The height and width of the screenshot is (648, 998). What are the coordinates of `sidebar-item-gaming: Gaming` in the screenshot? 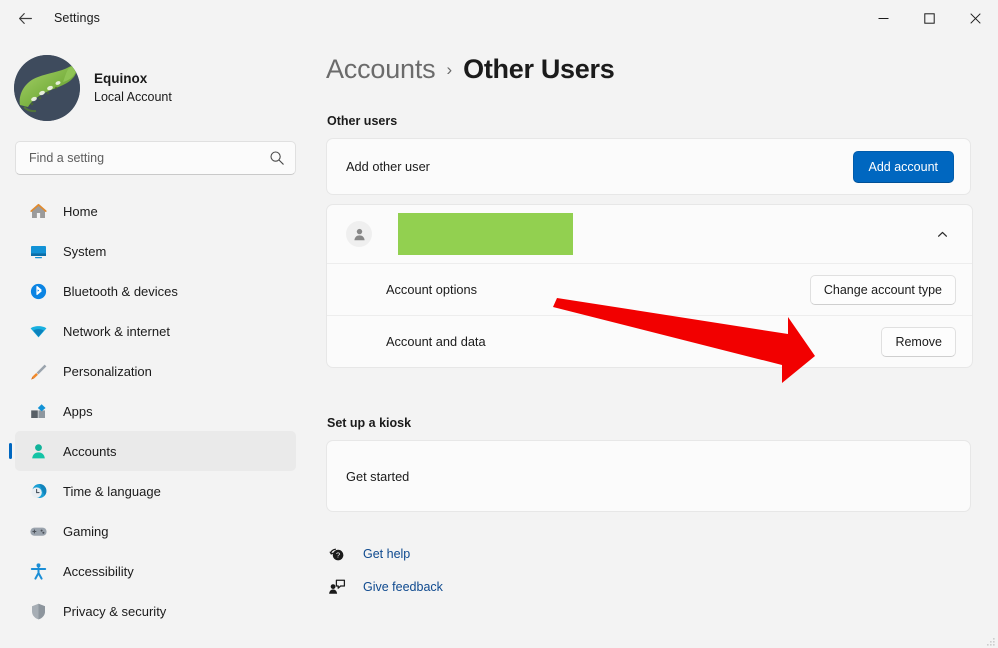 It's located at (155, 531).